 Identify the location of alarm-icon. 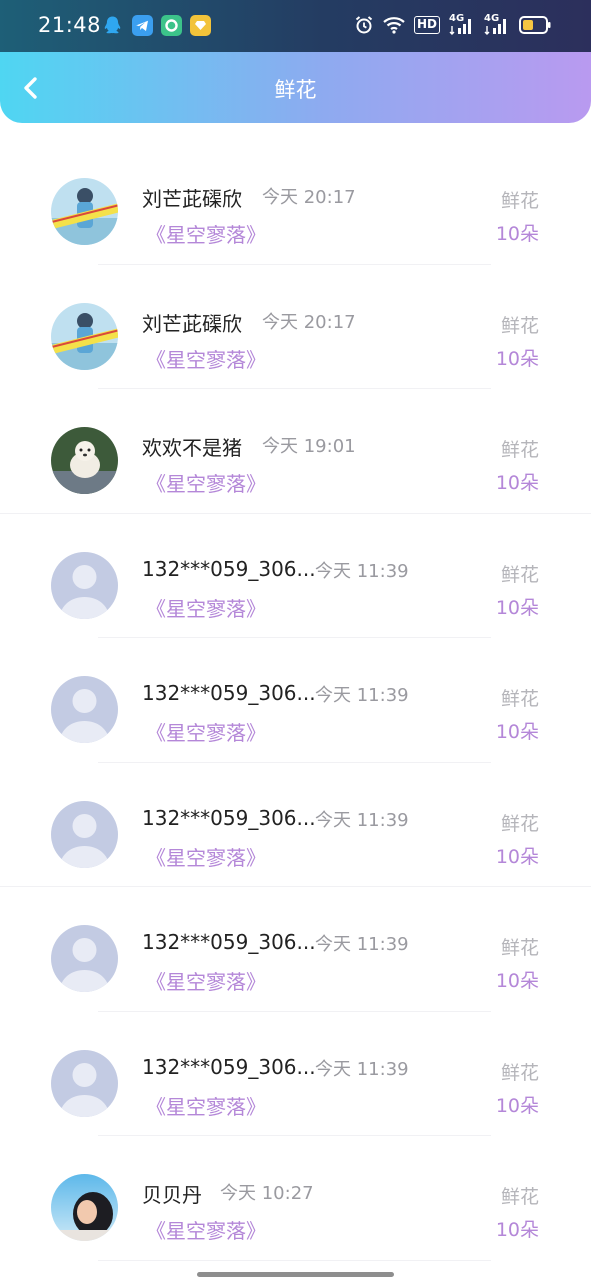
(364, 25).